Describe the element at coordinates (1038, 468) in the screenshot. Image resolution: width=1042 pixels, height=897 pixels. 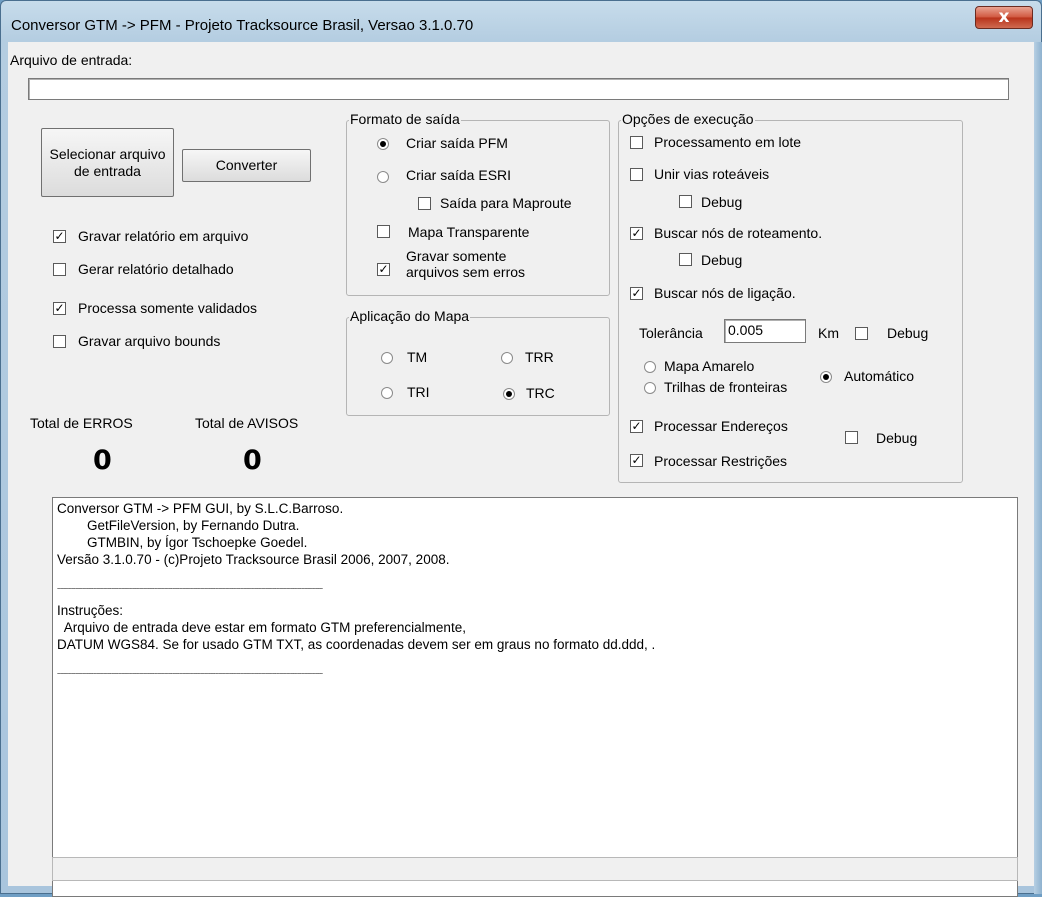
I see `window-border-right` at that location.